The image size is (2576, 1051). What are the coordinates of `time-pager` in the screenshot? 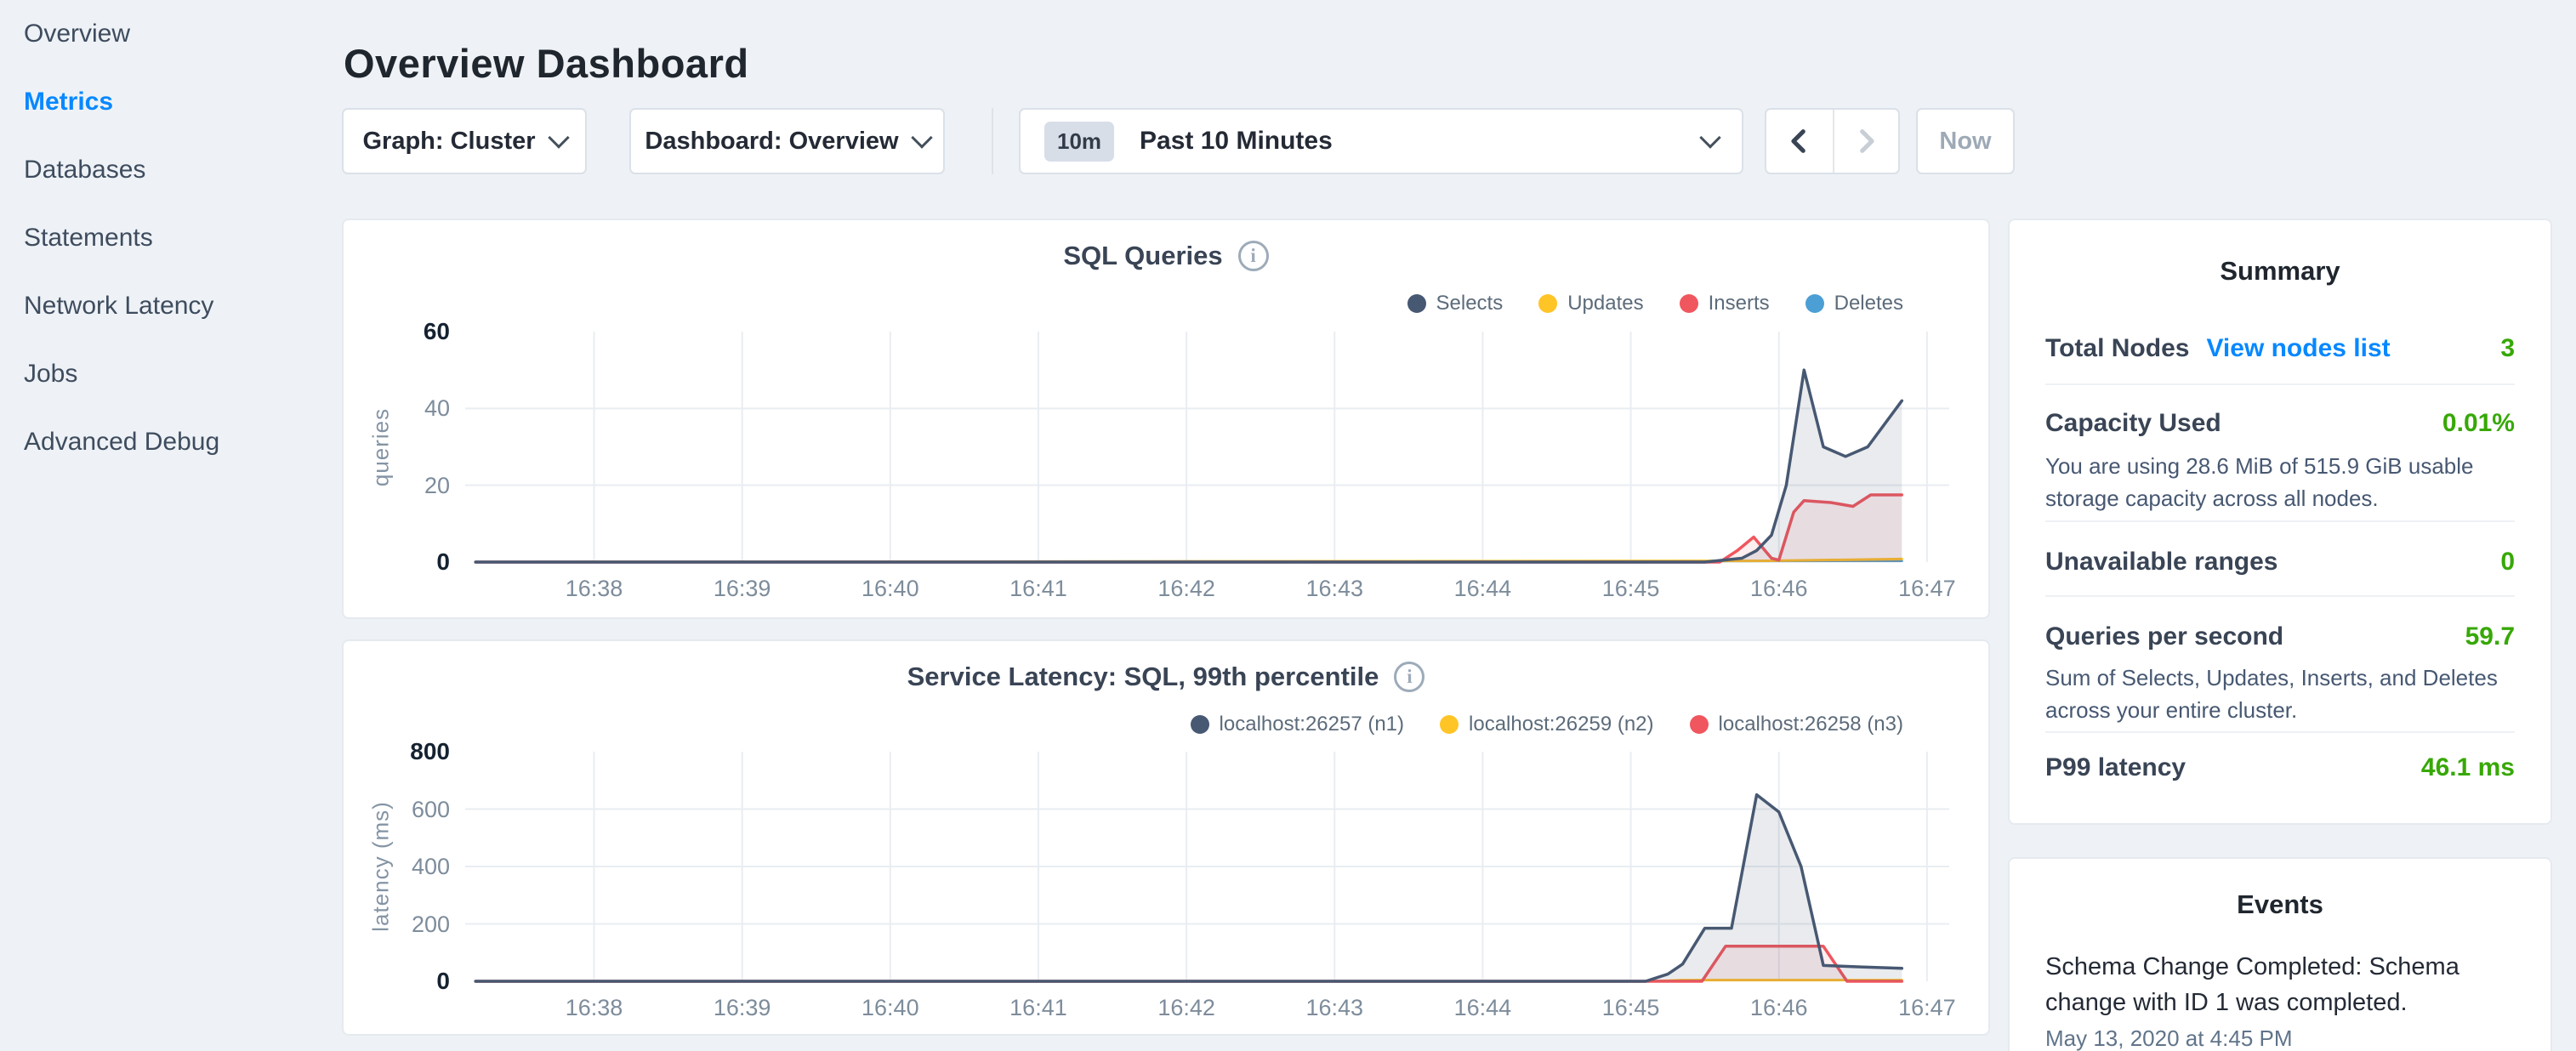 It's located at (1832, 141).